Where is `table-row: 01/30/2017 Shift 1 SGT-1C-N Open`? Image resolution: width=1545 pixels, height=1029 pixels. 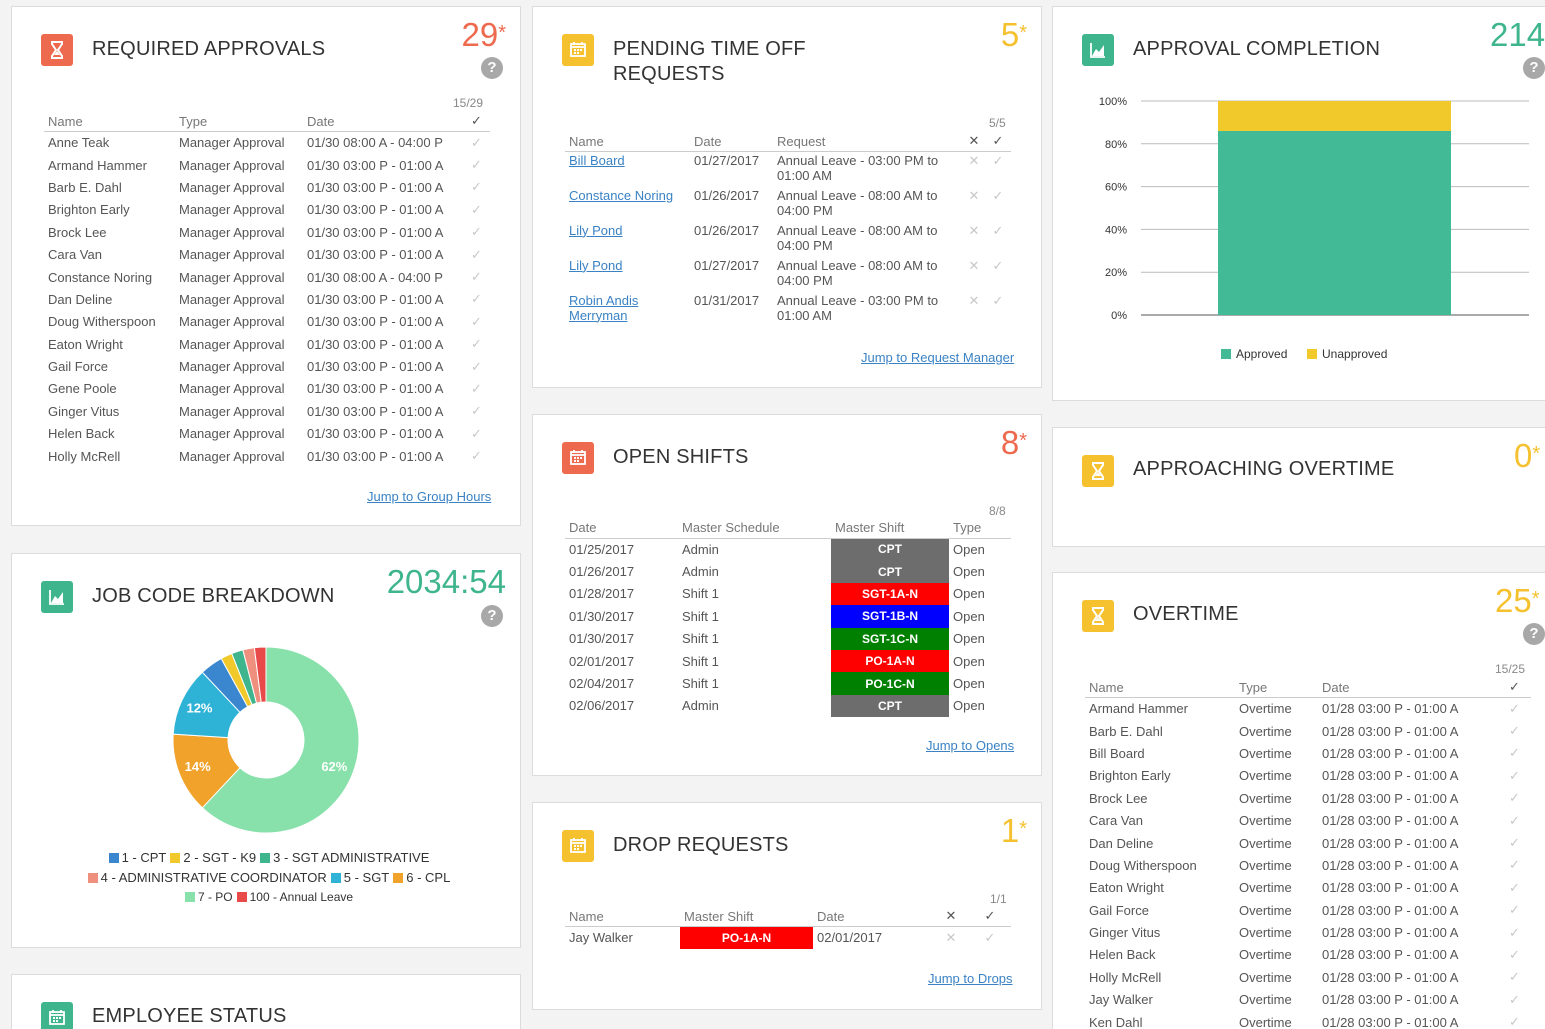 table-row: 01/30/2017 Shift 1 SGT-1C-N Open is located at coordinates (788, 638).